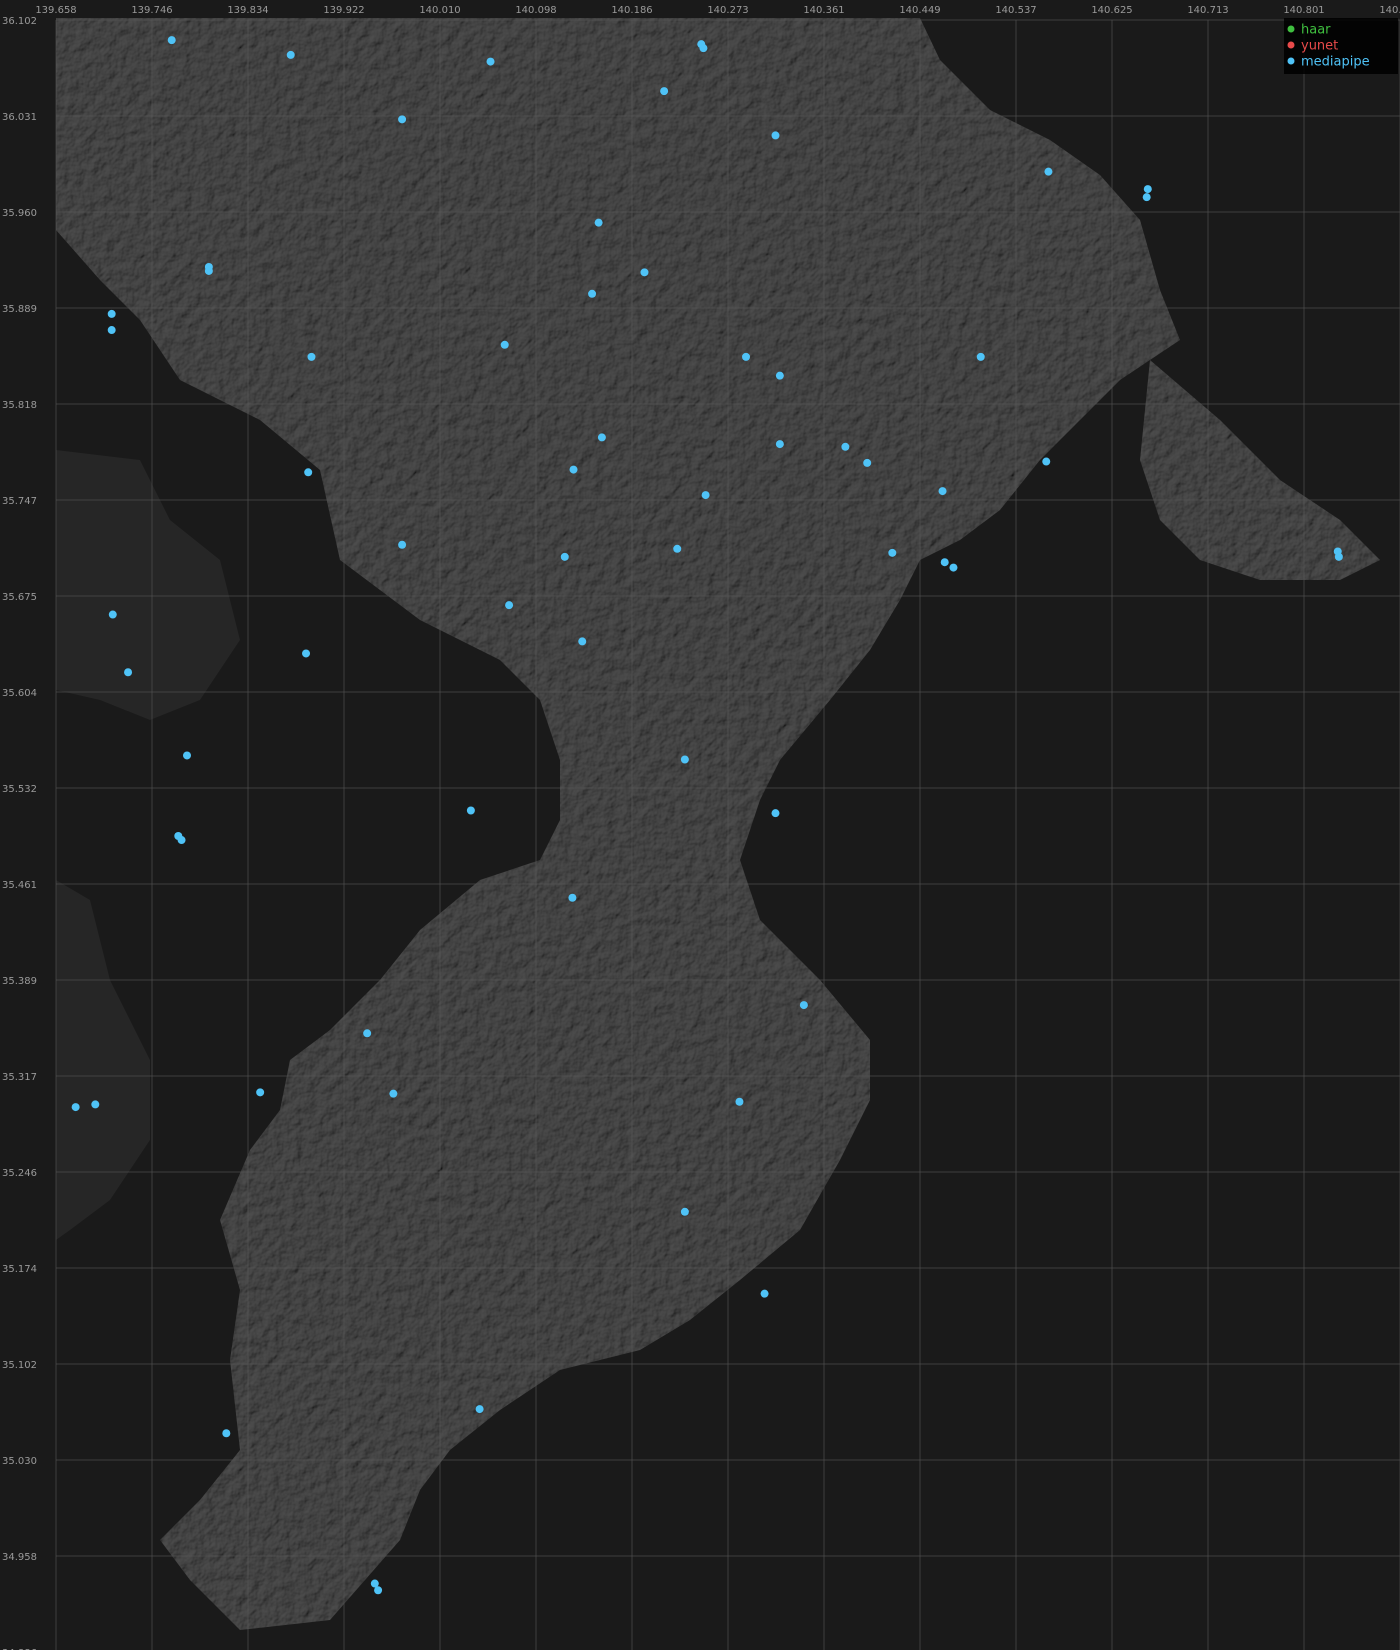 The height and width of the screenshot is (1650, 1400). Describe the element at coordinates (19, 981) in the screenshot. I see `lat-tick-label: 35.389` at that location.